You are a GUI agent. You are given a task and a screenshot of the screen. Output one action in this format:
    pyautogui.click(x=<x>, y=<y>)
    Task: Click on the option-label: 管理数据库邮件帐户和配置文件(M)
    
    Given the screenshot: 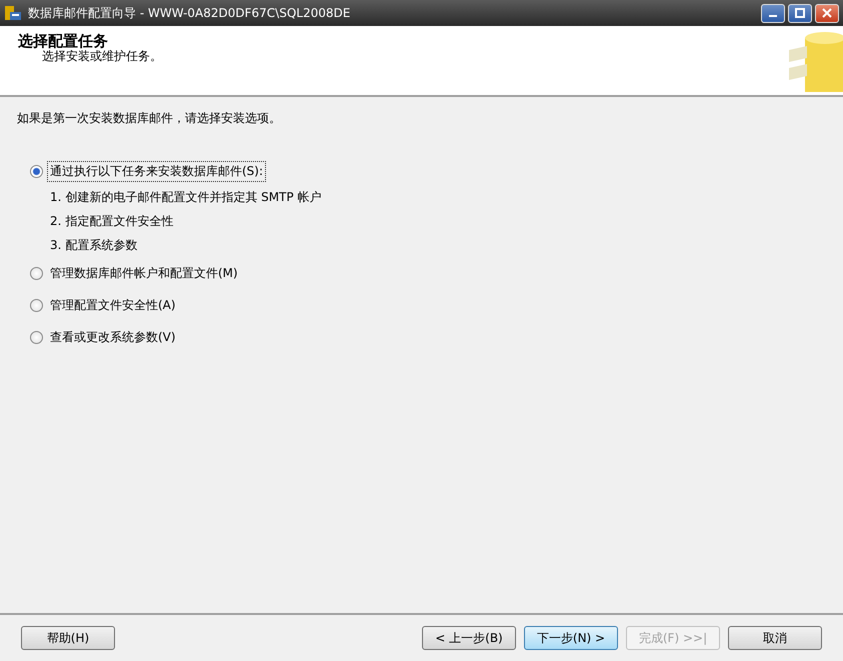 What is the action you would take?
    pyautogui.click(x=144, y=273)
    